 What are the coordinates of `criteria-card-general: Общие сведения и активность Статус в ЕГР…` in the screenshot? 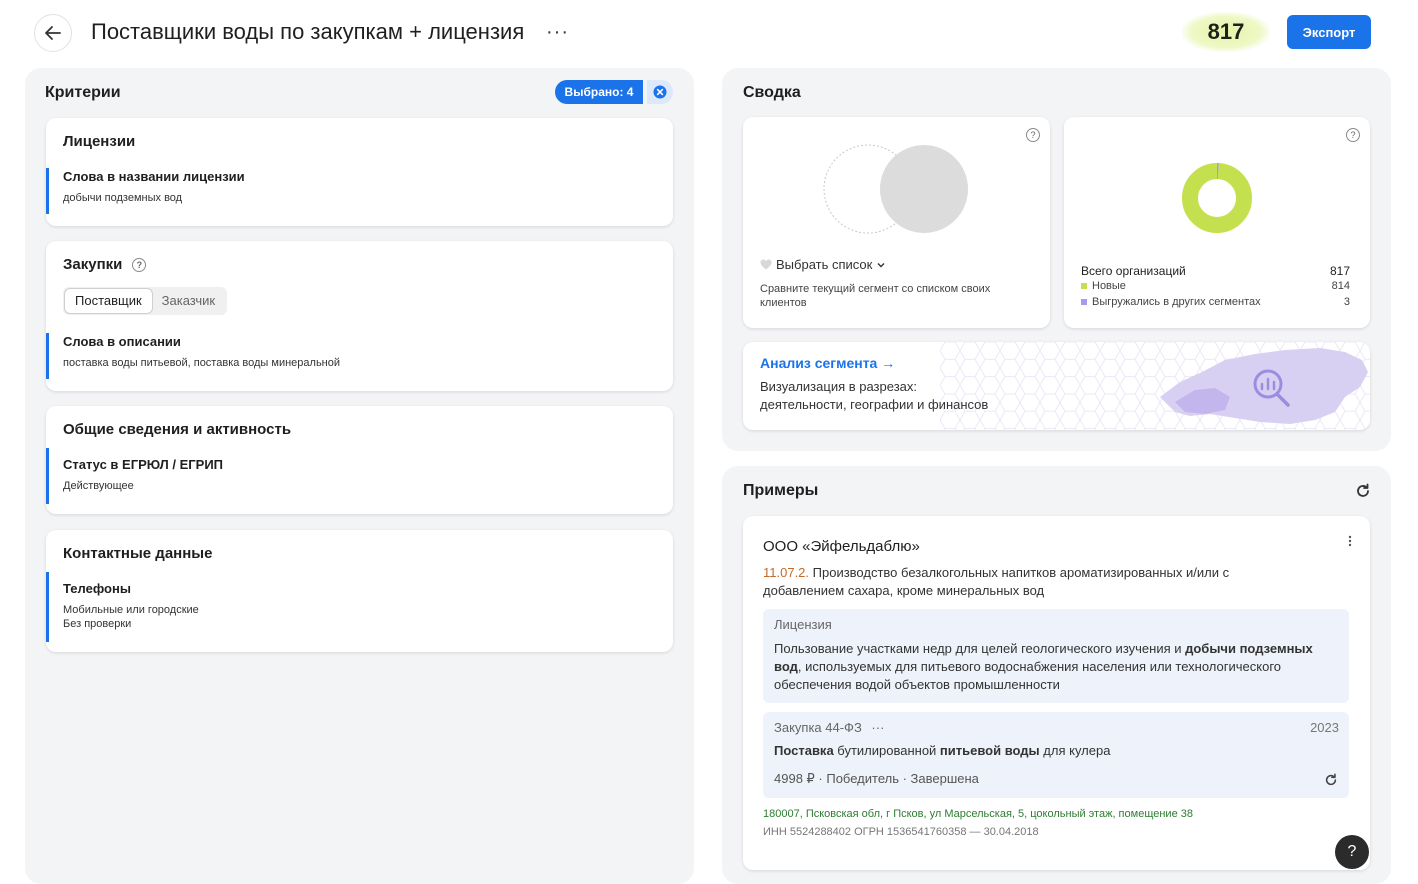 It's located at (359, 460).